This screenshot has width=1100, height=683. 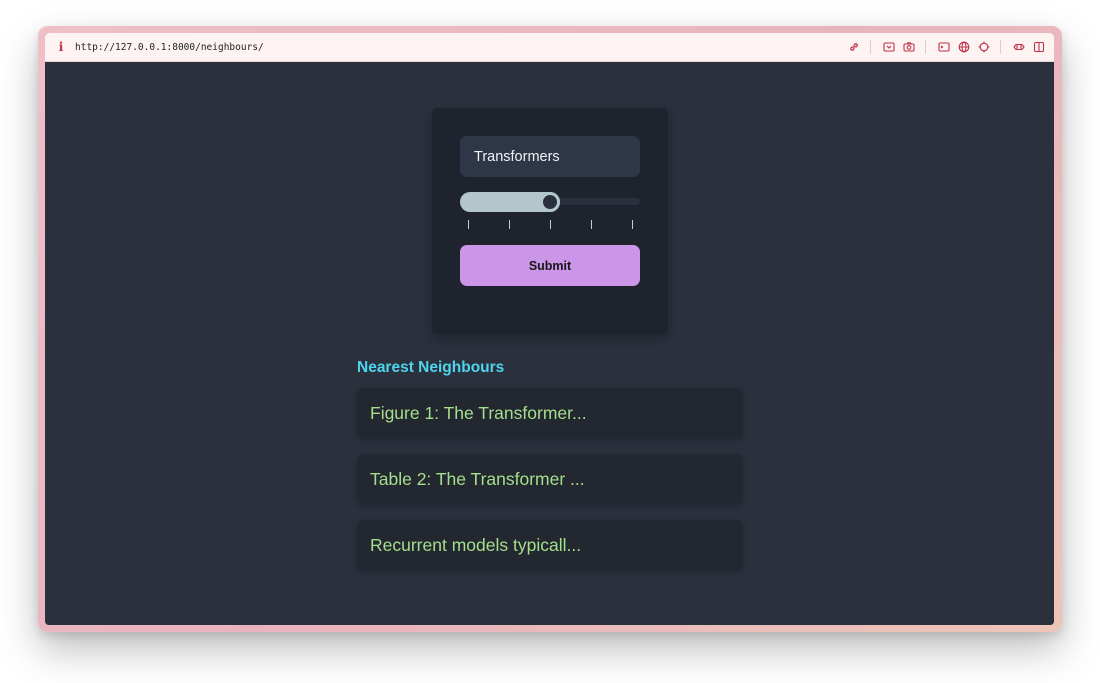 What do you see at coordinates (1019, 47) in the screenshot?
I see `responsive-icon` at bounding box center [1019, 47].